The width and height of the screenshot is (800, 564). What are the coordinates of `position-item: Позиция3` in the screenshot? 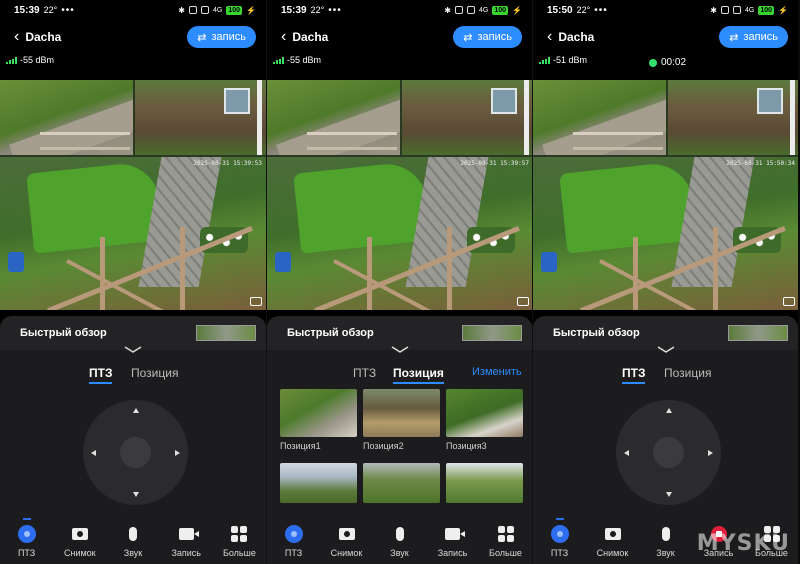 It's located at (484, 420).